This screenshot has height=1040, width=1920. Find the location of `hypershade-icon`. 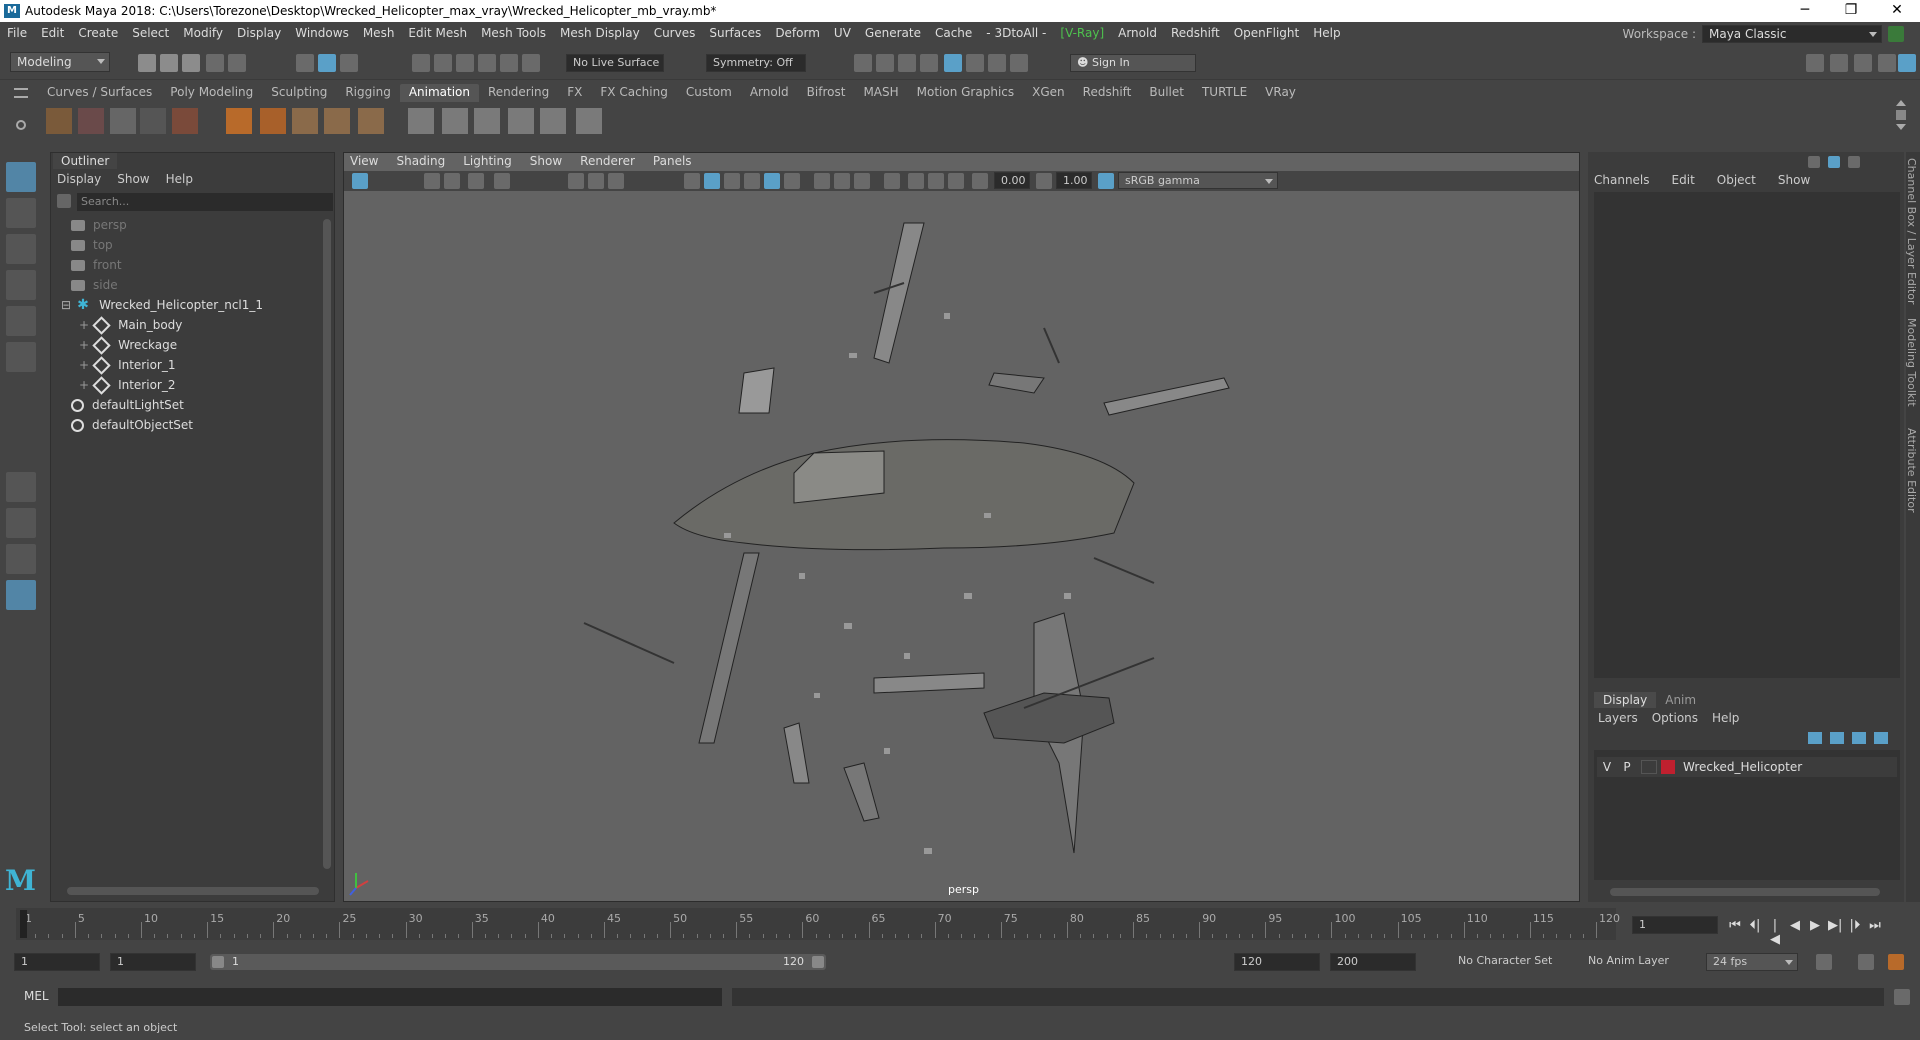

hypershade-icon is located at coordinates (953, 63).